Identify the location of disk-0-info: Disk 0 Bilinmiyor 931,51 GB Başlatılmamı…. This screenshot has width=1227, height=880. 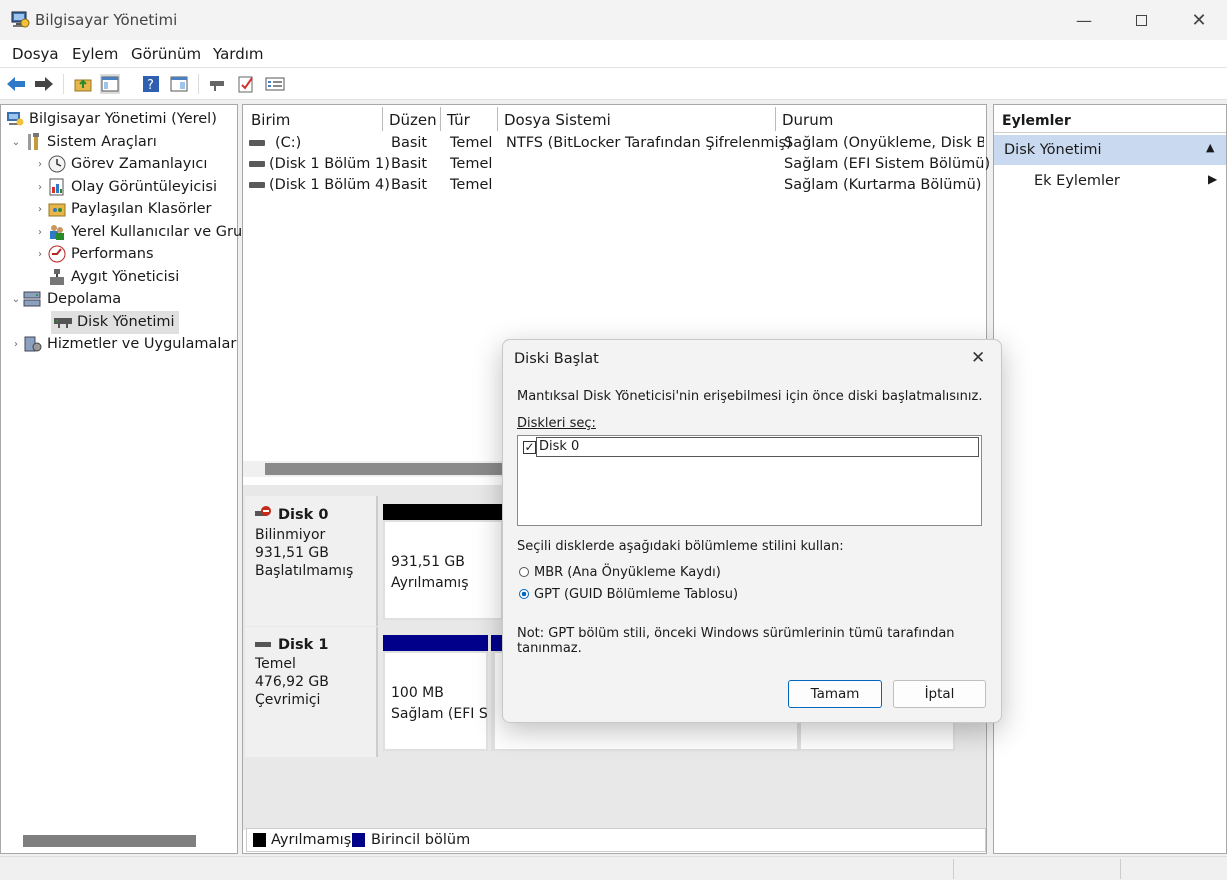
(311, 561).